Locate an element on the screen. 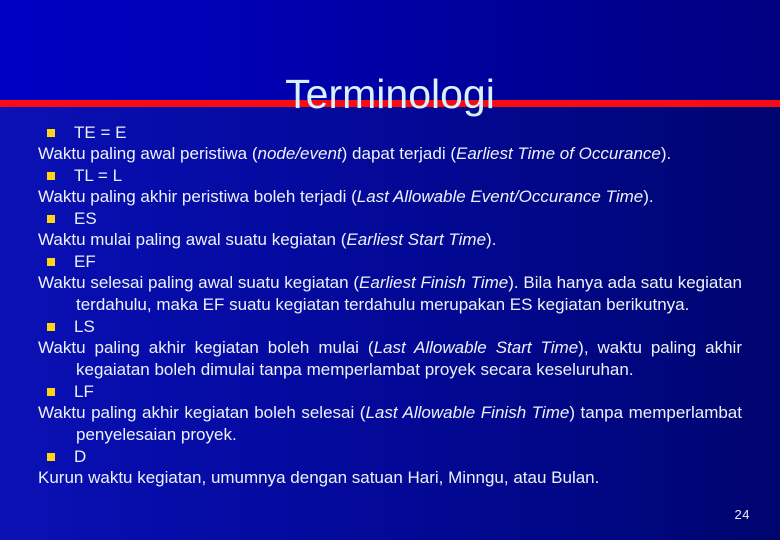 This screenshot has width=780, height=540. term-heading: TL = L is located at coordinates (390, 175).